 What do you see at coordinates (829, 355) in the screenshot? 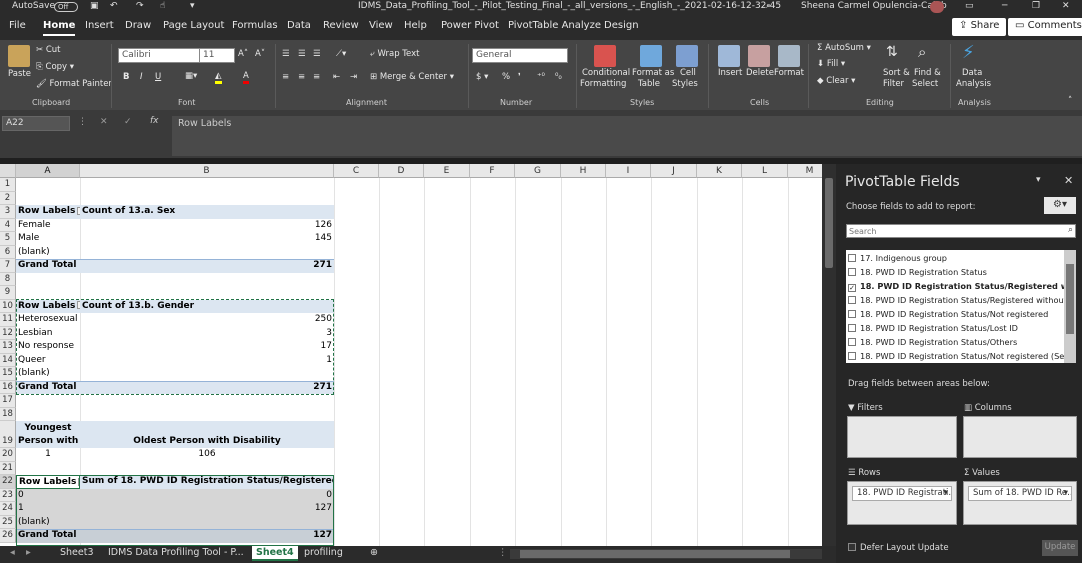
I see `vertical-scrollbar` at bounding box center [829, 355].